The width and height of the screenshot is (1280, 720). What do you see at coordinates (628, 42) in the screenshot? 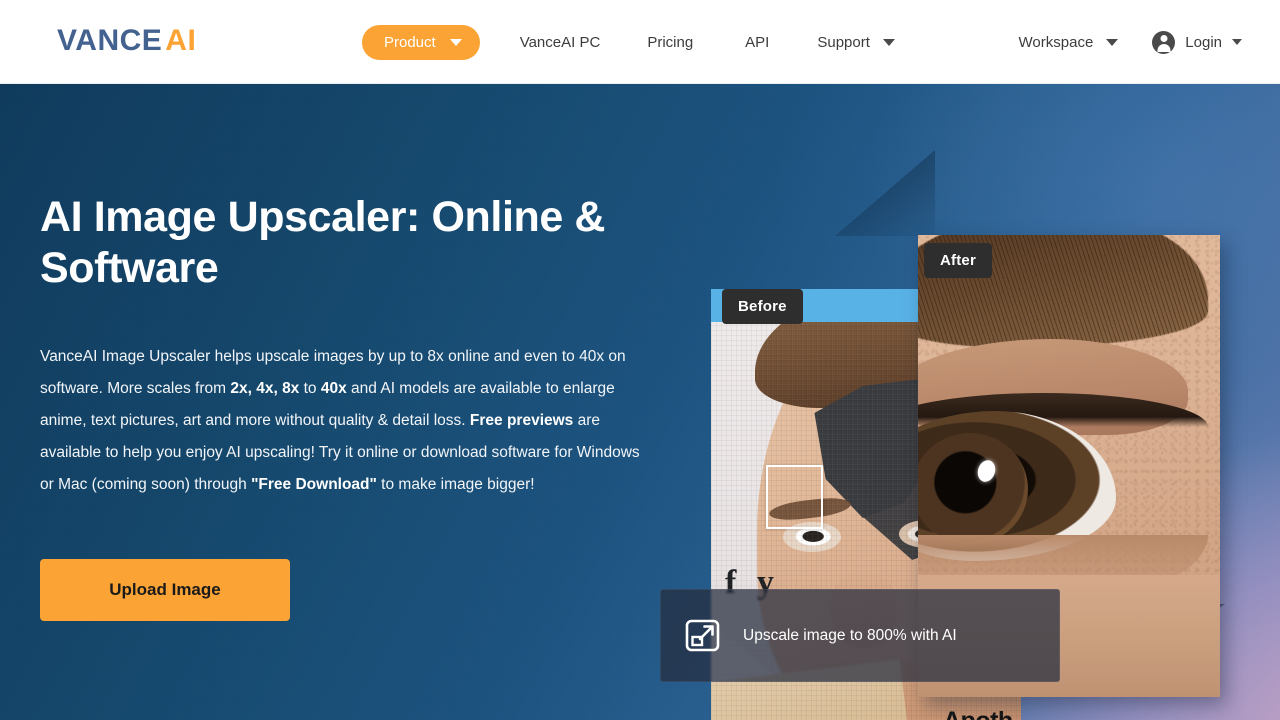
I see `nav-links-group: Product VanceAI PC Pricing API Support` at bounding box center [628, 42].